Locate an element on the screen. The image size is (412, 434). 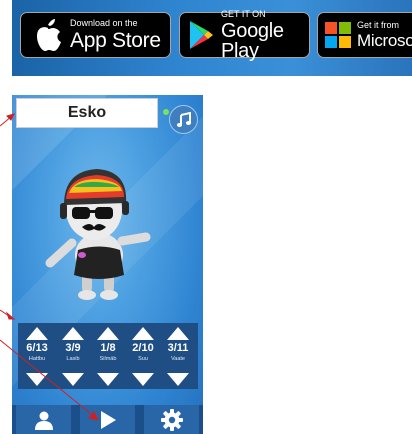
slot-lasib: 3/9 Lasib is located at coordinates (73, 356).